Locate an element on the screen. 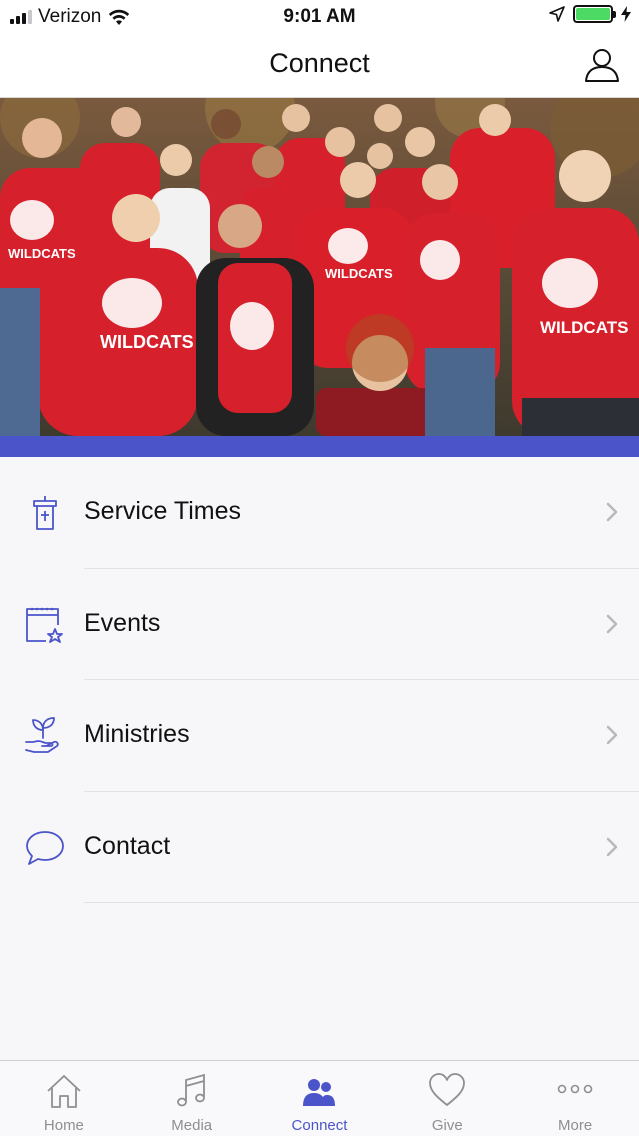 The image size is (639, 1136). hero-accent-bar is located at coordinates (319, 446).